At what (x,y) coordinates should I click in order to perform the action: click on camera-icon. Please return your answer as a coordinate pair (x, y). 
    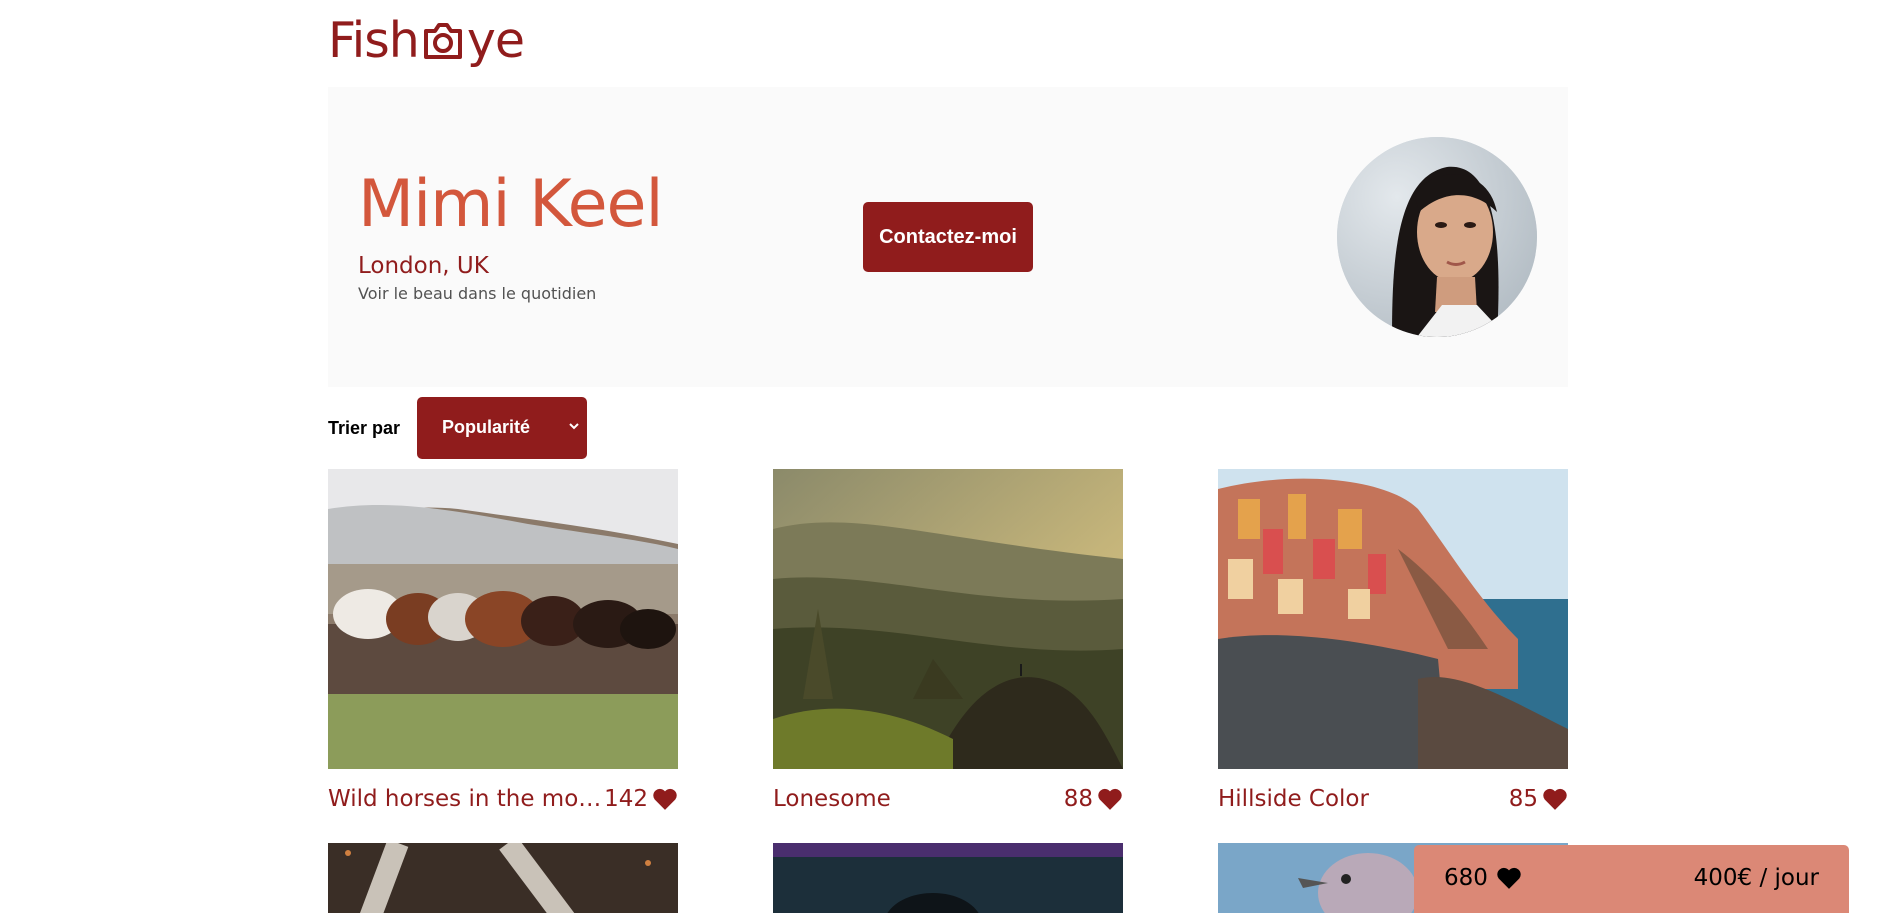
    Looking at the image, I should click on (442, 41).